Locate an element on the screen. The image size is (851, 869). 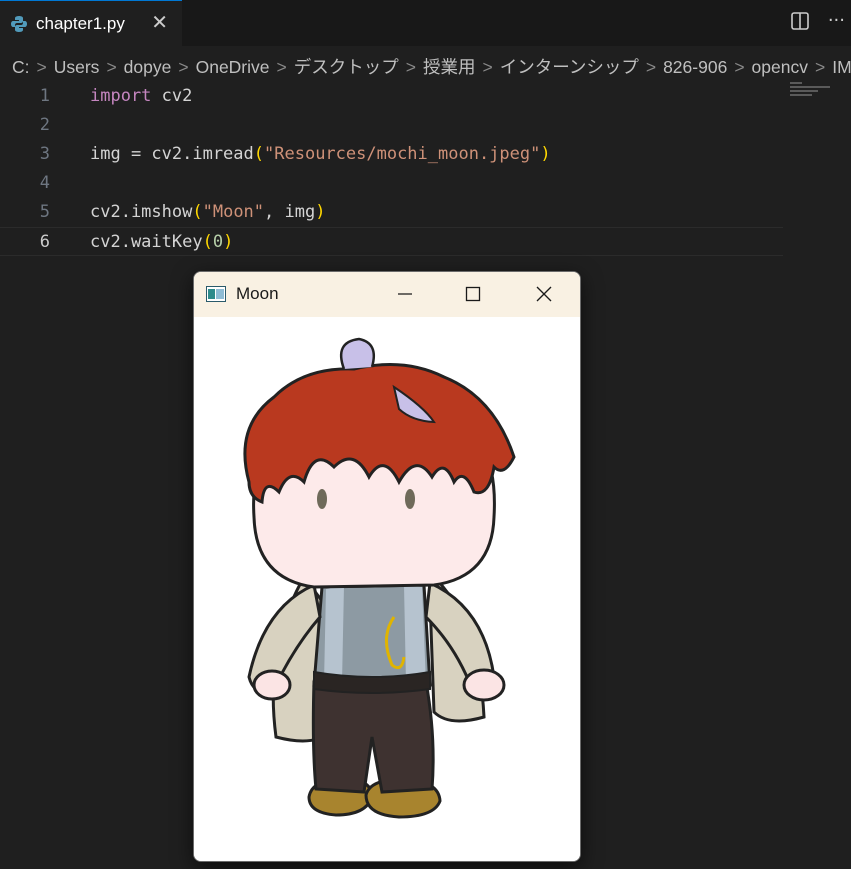
code-token: "Resources/mochi_moon.jpeg" is located at coordinates (402, 154).